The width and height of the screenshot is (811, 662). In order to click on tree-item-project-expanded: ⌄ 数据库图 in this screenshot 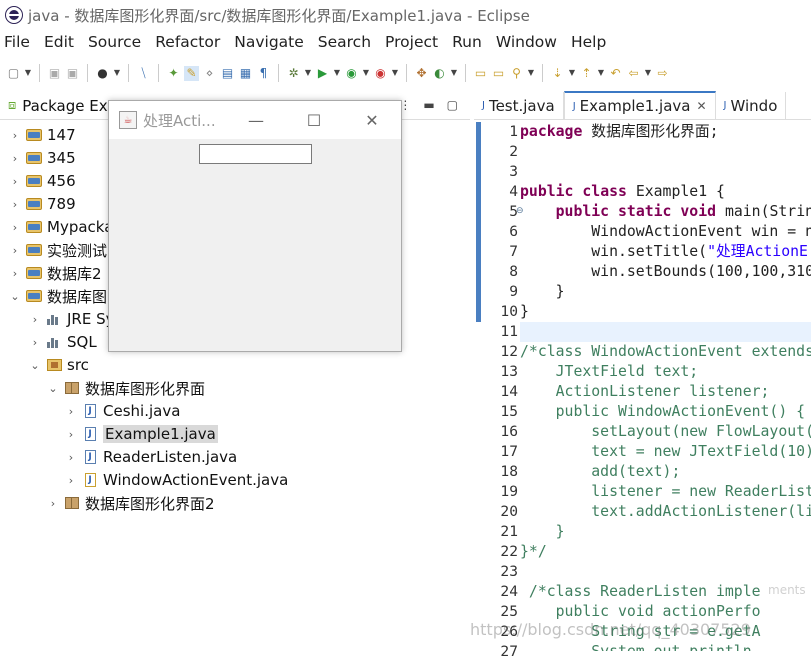, I will do `click(57, 296)`.